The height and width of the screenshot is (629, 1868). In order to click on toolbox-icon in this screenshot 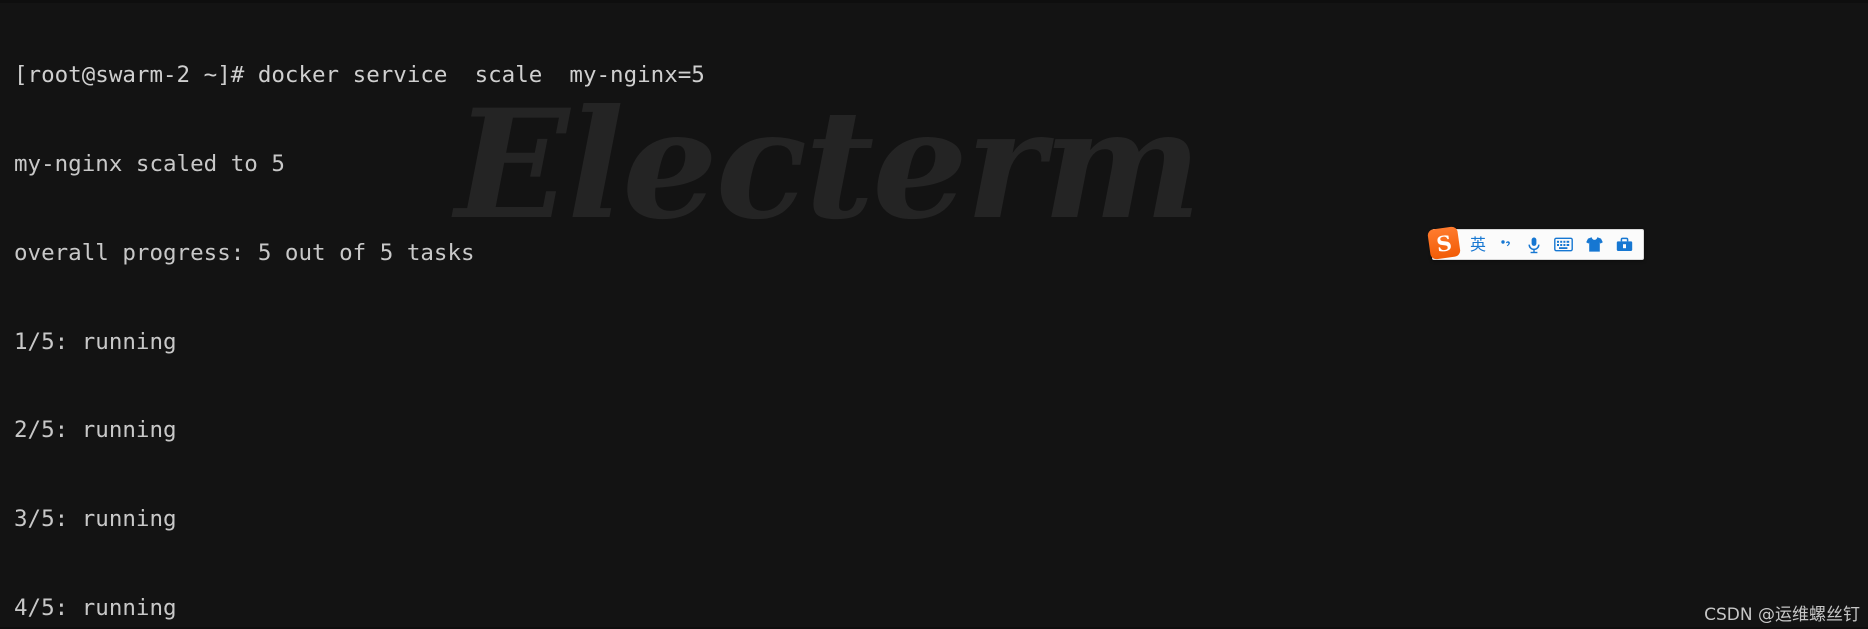, I will do `click(1624, 244)`.